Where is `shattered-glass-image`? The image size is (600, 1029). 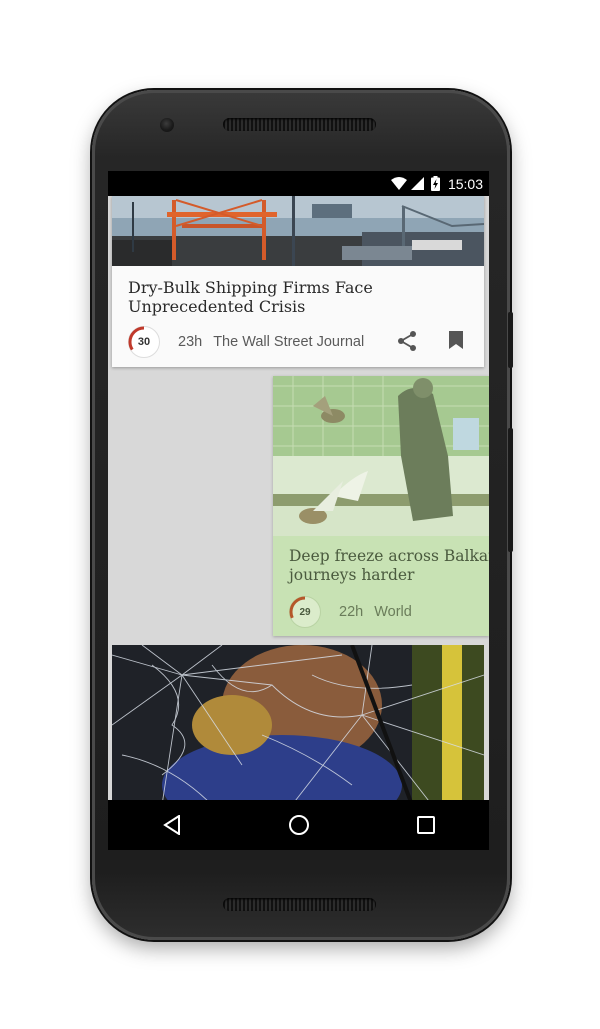 shattered-glass-image is located at coordinates (298, 722).